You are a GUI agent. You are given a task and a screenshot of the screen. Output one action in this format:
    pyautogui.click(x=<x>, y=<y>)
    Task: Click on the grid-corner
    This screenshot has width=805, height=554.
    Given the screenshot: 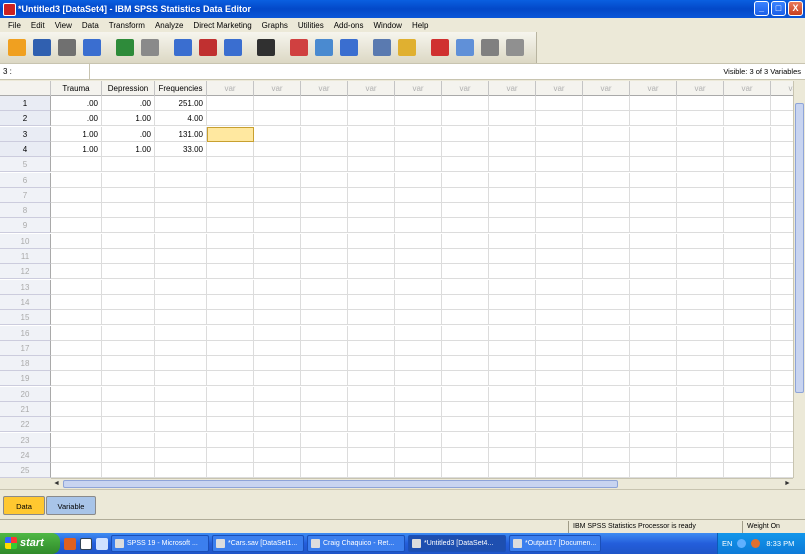 What is the action you would take?
    pyautogui.click(x=25, y=88)
    